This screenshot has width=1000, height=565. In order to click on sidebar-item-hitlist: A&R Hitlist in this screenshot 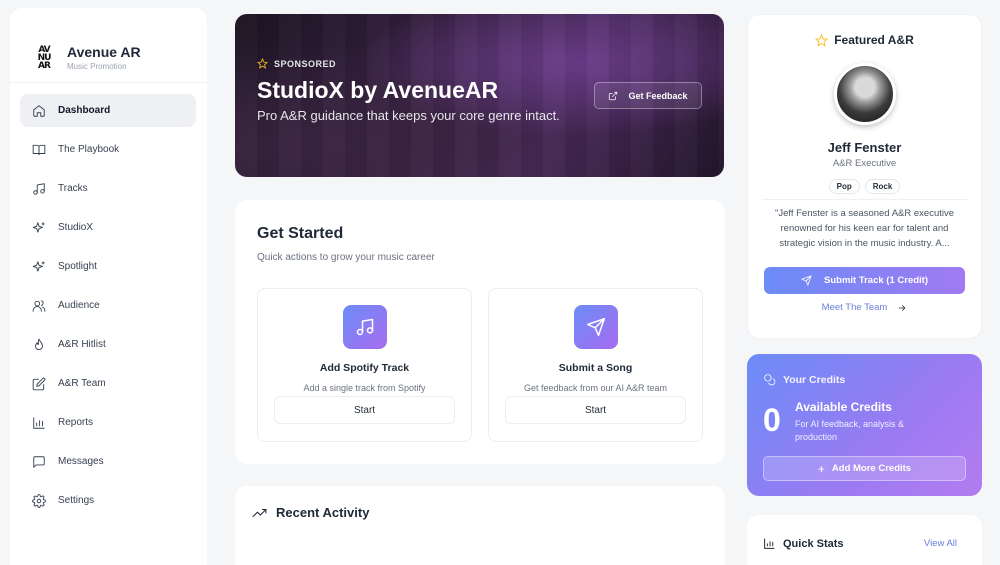, I will do `click(108, 344)`.